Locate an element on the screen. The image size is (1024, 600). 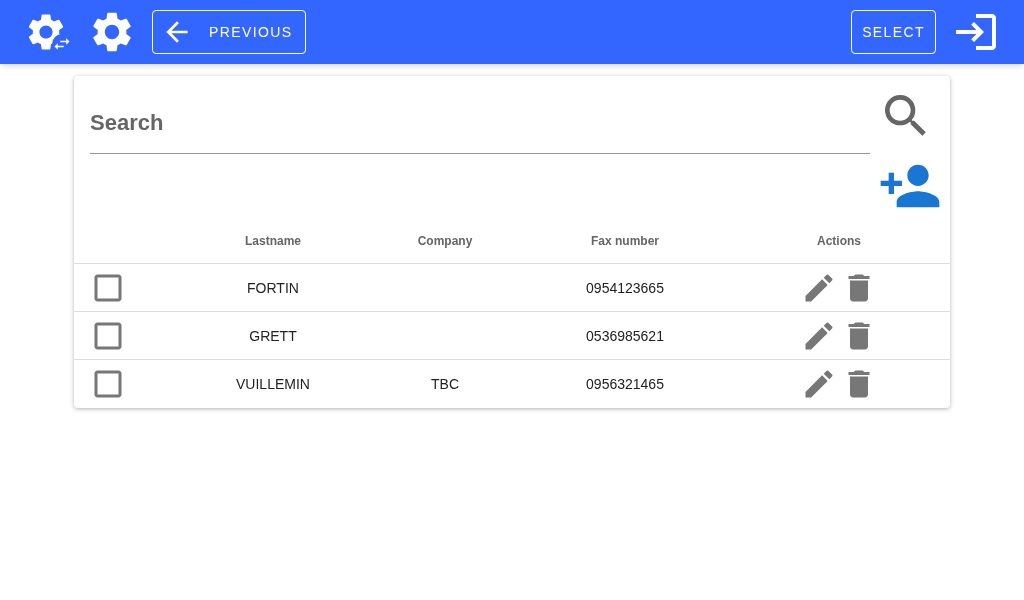
table-cell-text: FORTIN is located at coordinates (273, 288).